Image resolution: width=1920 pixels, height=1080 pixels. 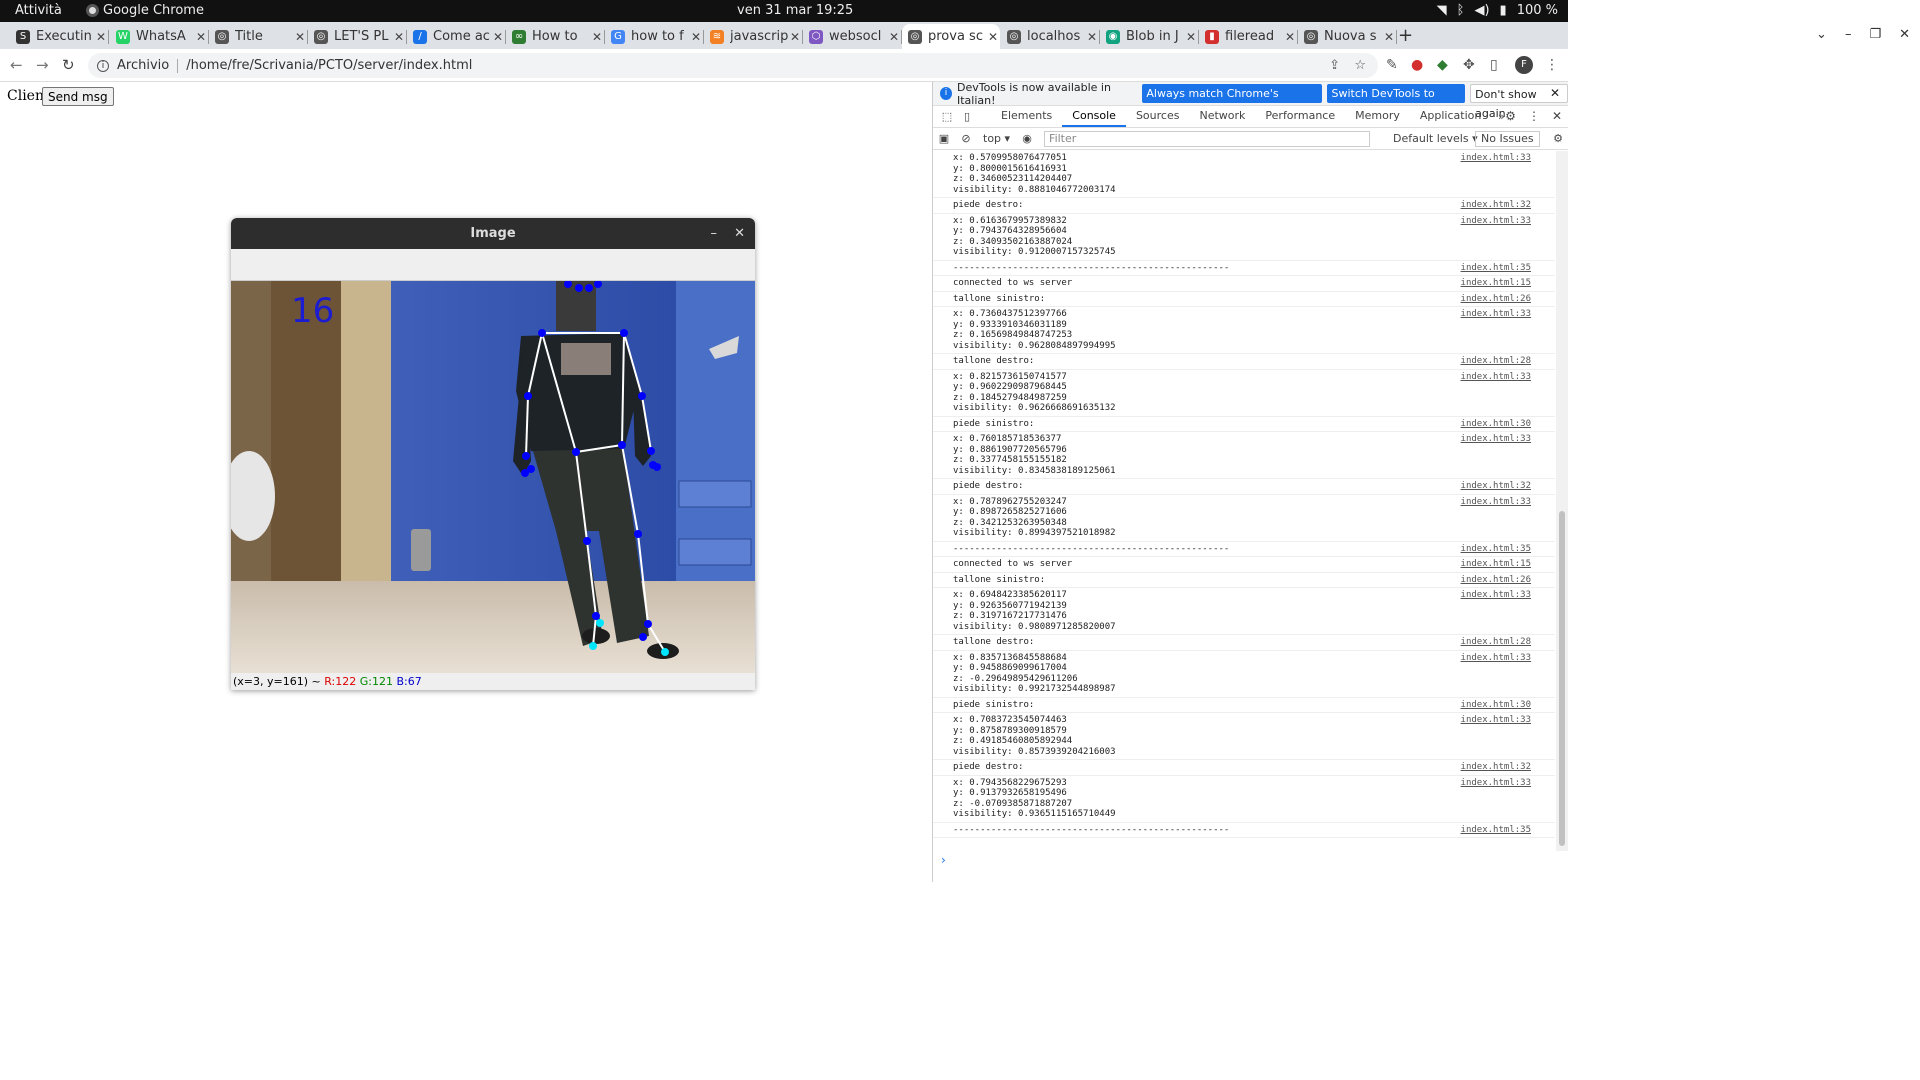 What do you see at coordinates (59, 36) in the screenshot?
I see `browser-tab: S Executin ✕` at bounding box center [59, 36].